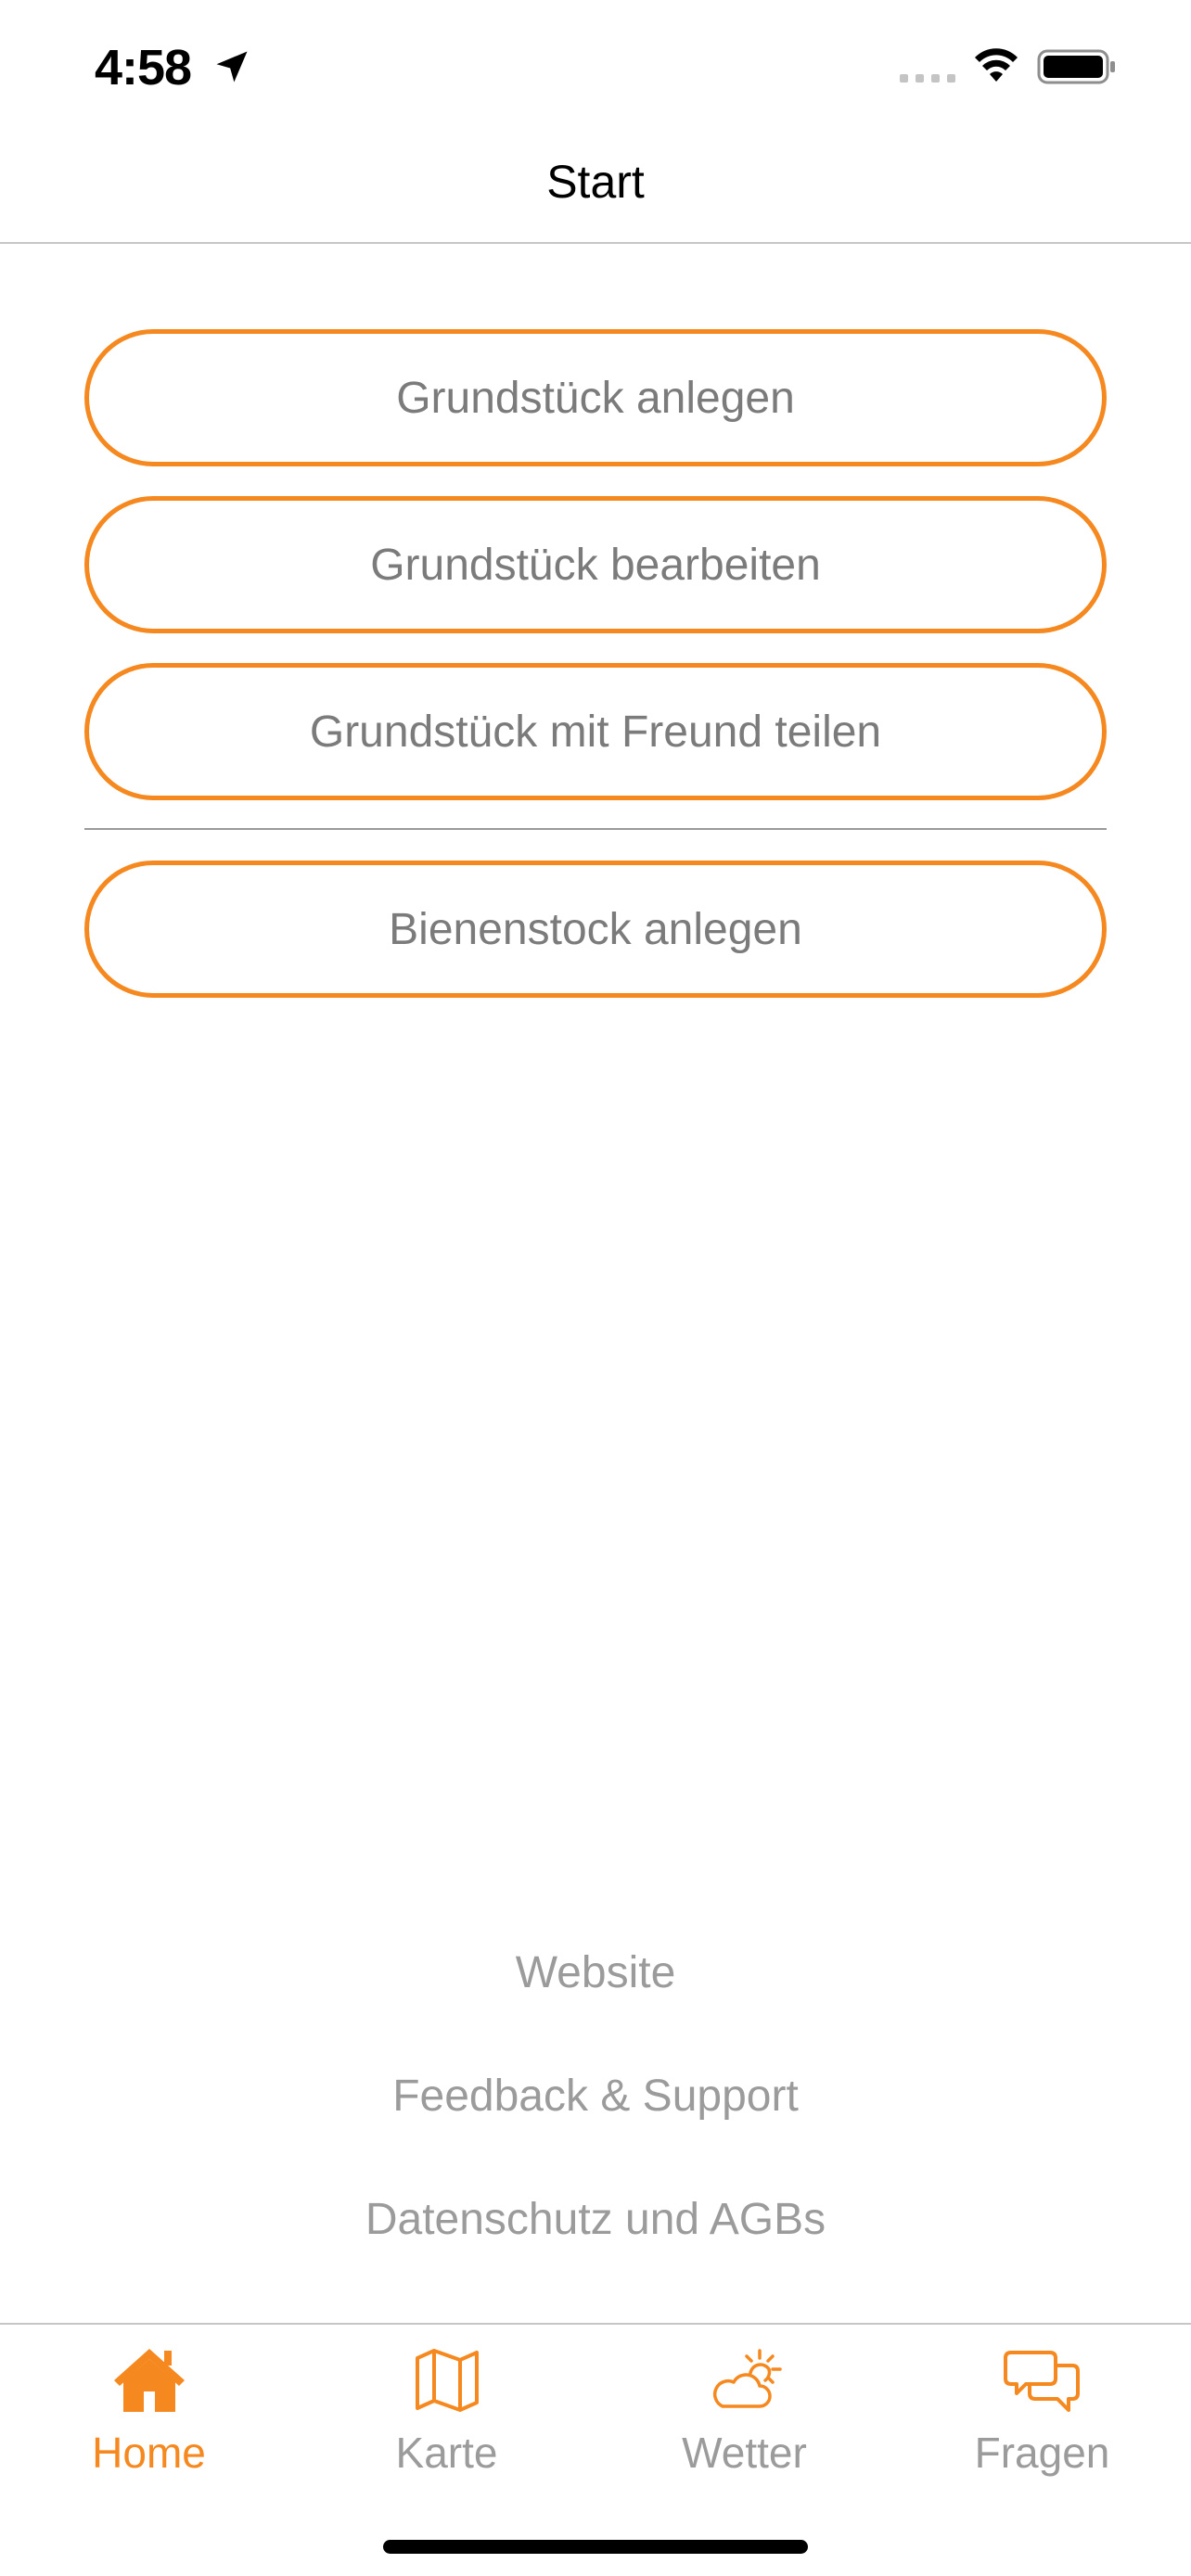 This screenshot has width=1191, height=2576. Describe the element at coordinates (744, 2453) in the screenshot. I see `tab-label: Wetter` at that location.